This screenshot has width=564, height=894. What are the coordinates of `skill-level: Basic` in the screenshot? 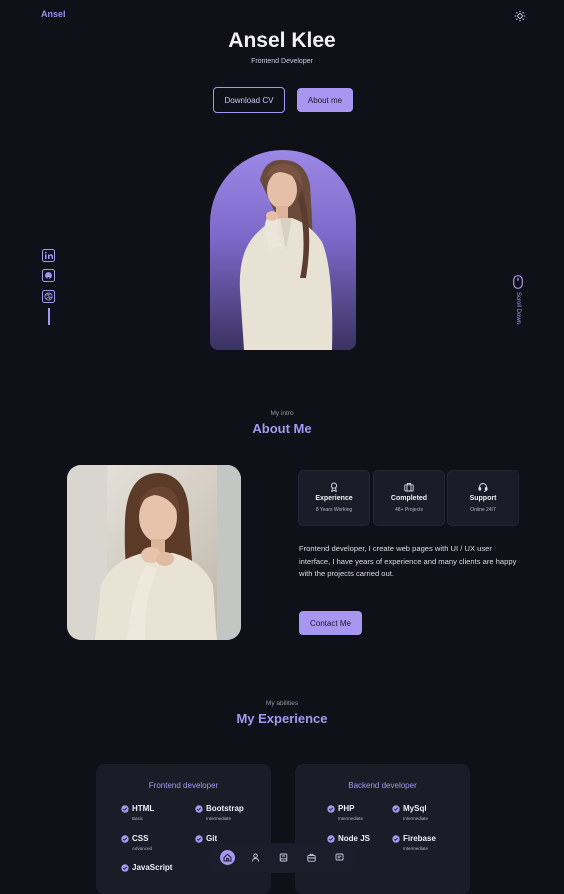 It's located at (138, 818).